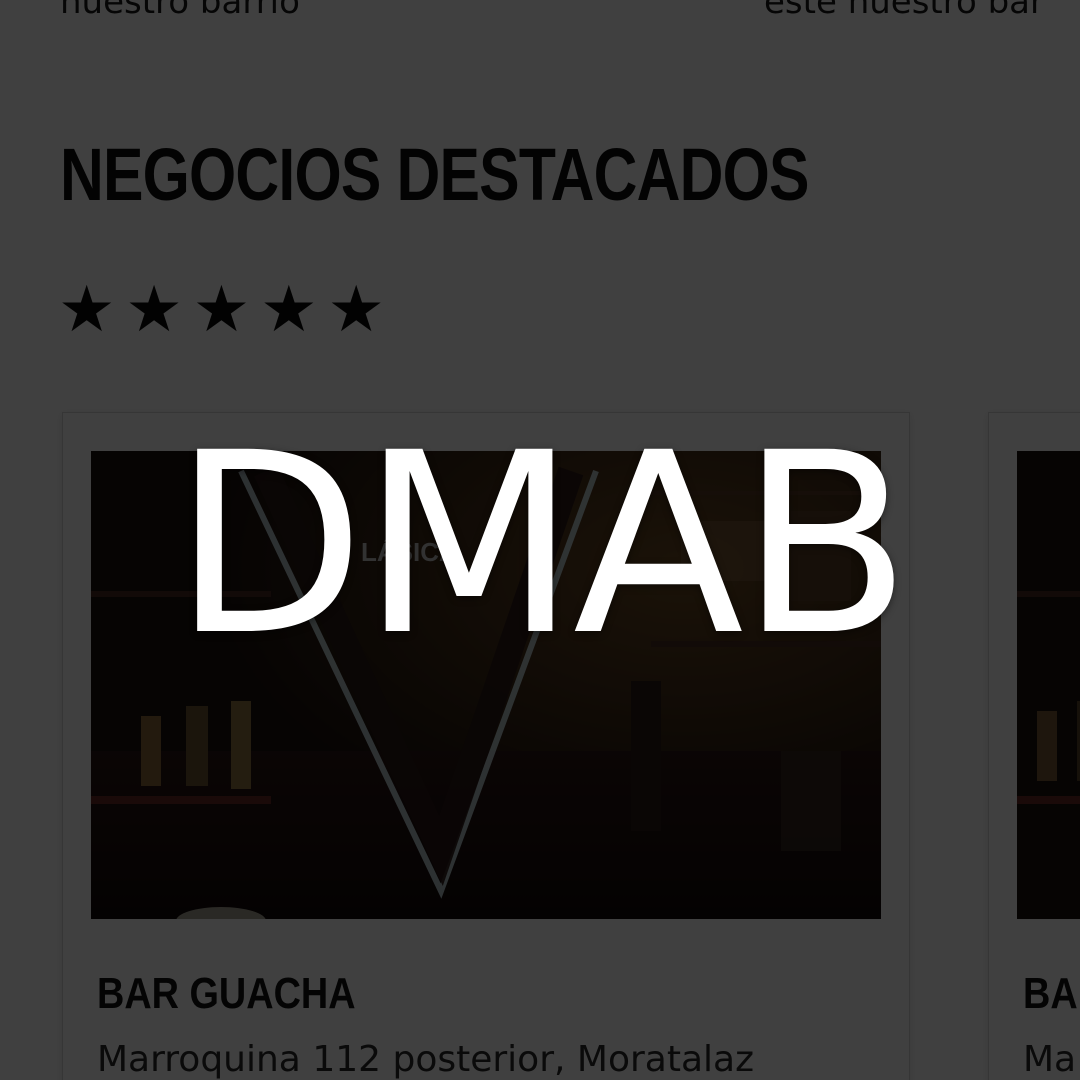 The image size is (1080, 1080). I want to click on business-name: BAR GUACHA, so click(226, 994).